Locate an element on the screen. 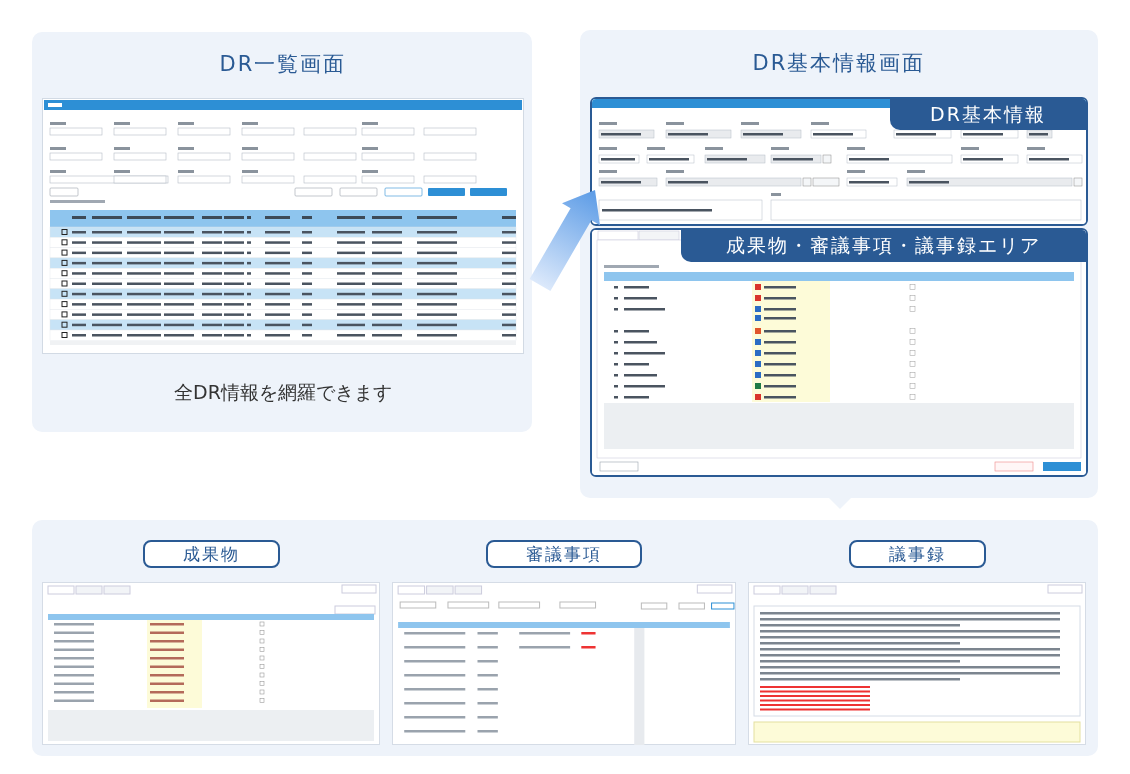  section-label: 成果物 is located at coordinates (211, 554).